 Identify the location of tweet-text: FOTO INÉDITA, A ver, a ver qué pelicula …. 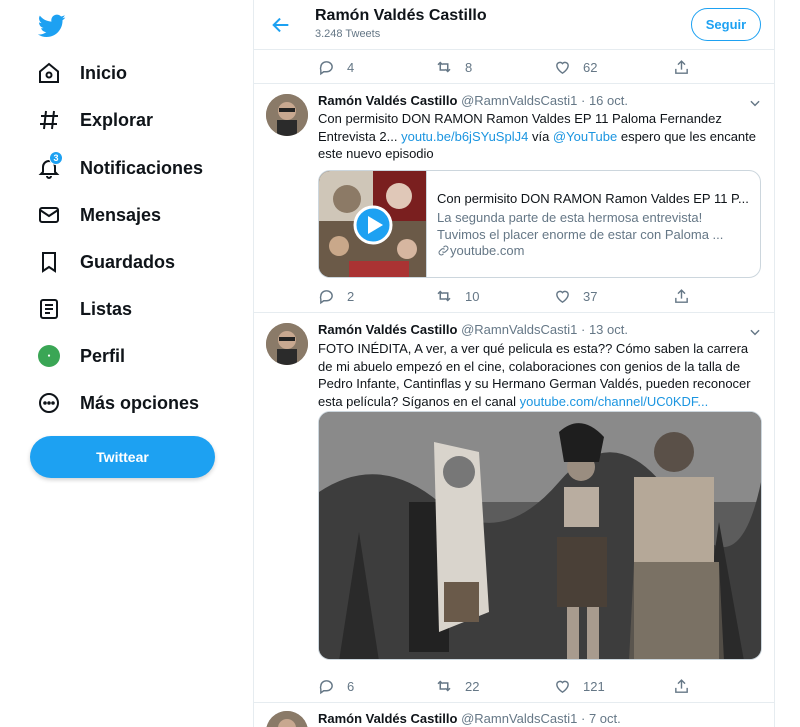
(534, 375).